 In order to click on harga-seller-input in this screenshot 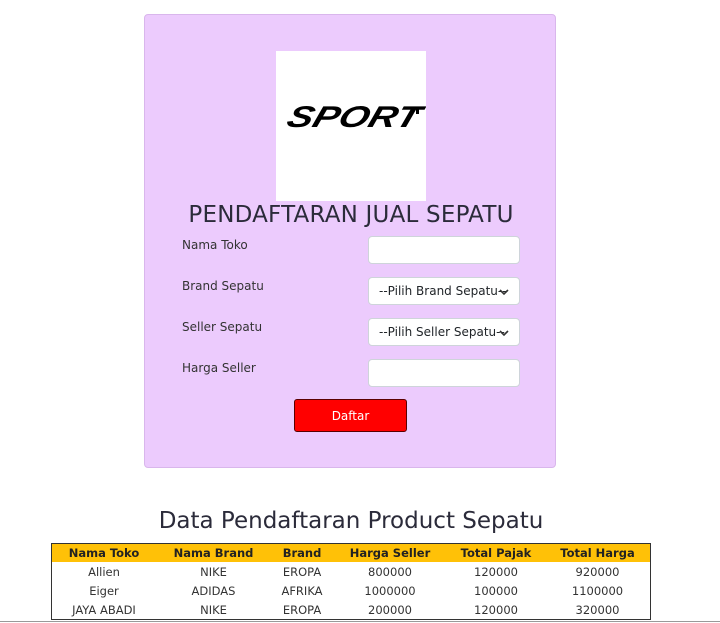, I will do `click(444, 373)`.